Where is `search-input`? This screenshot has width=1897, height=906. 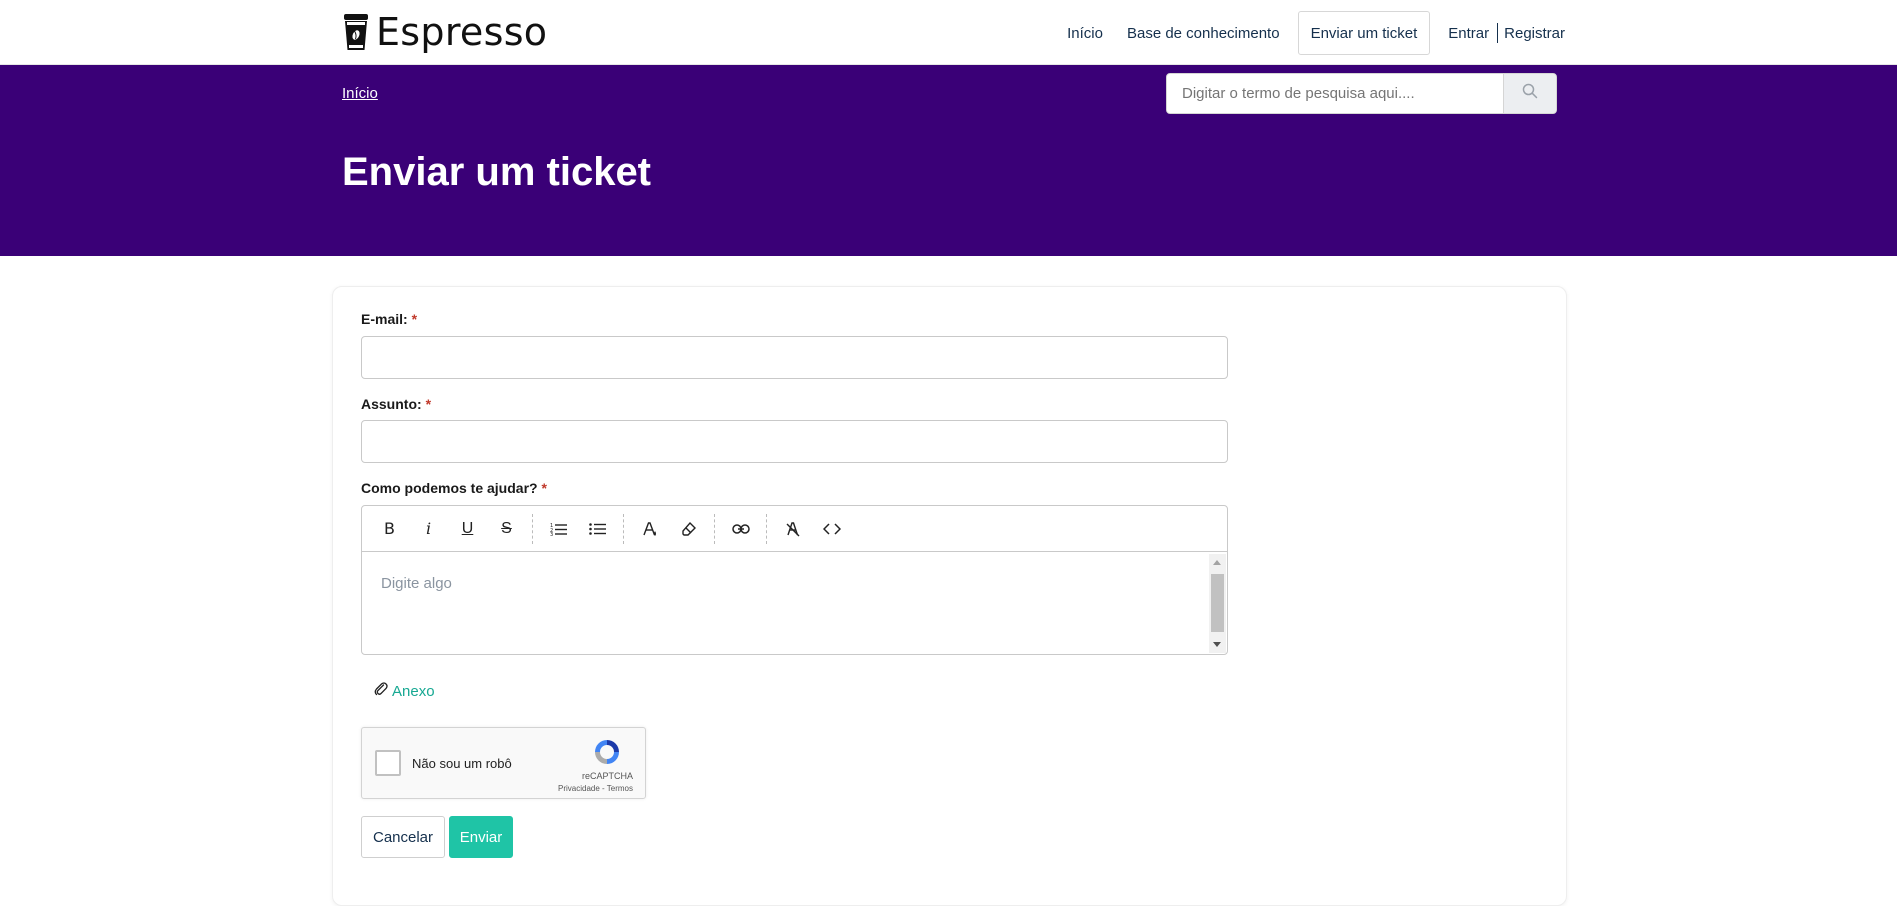 search-input is located at coordinates (1335, 93).